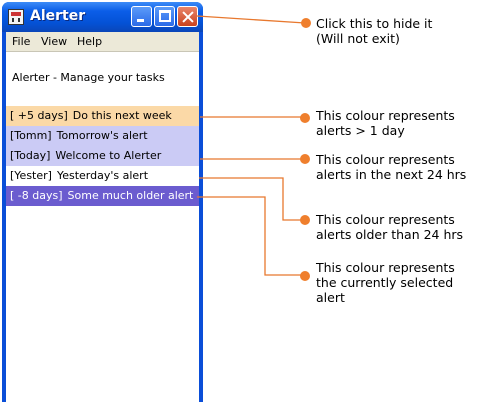 The image size is (477, 408). I want to click on callout-dot-close, so click(306, 23).